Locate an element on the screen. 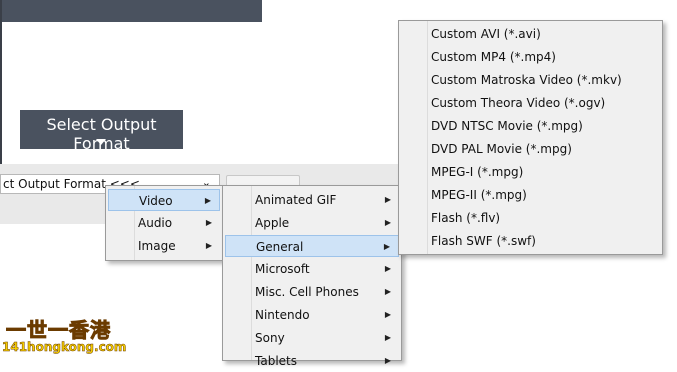  menu-item-label: Audio is located at coordinates (155, 223).